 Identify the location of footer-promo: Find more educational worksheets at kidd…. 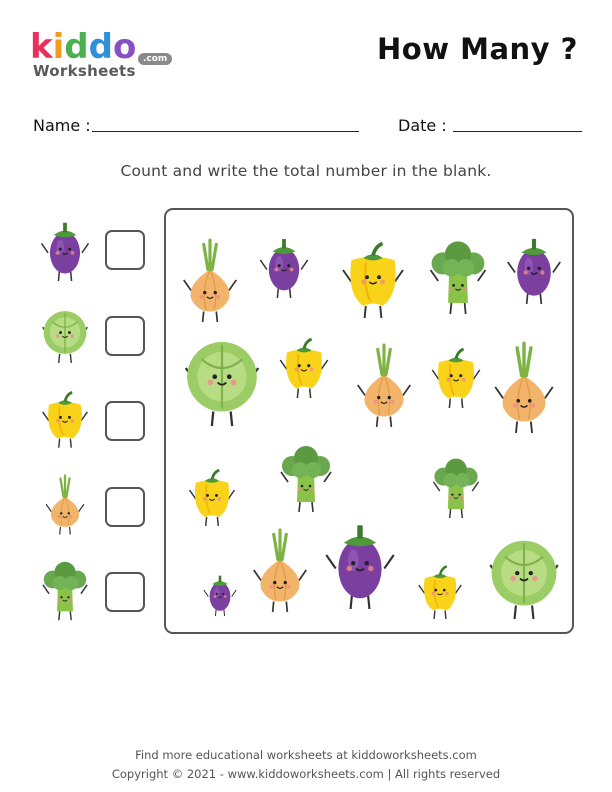
(306, 755).